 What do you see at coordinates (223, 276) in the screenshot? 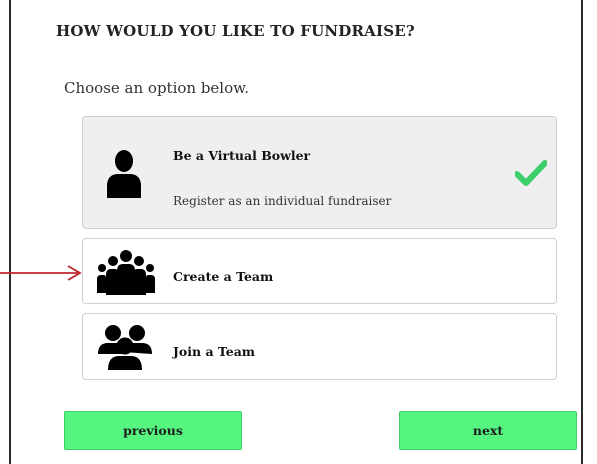
I see `option-title: Create a Team` at bounding box center [223, 276].